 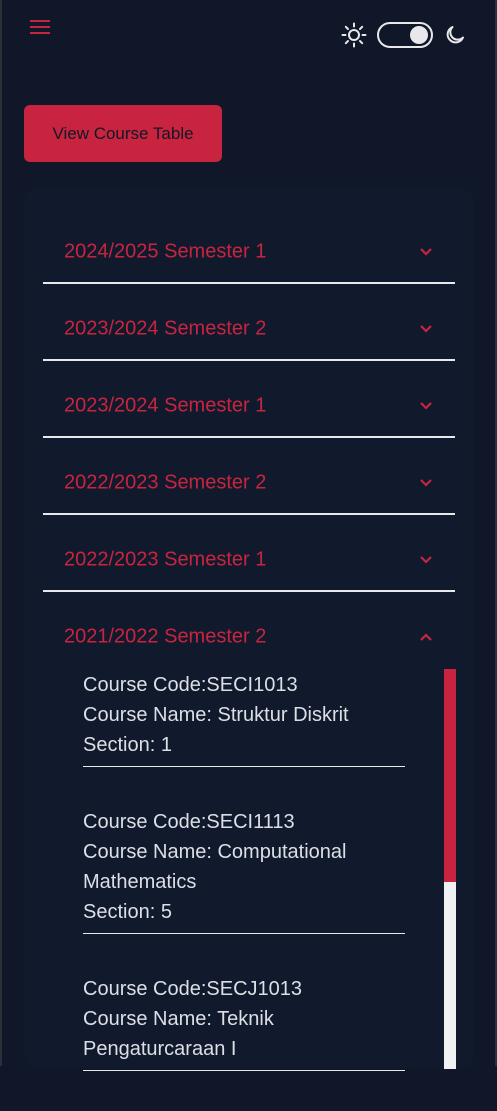 I want to click on semester-title: 2022/2023 Semester 2, so click(x=165, y=482).